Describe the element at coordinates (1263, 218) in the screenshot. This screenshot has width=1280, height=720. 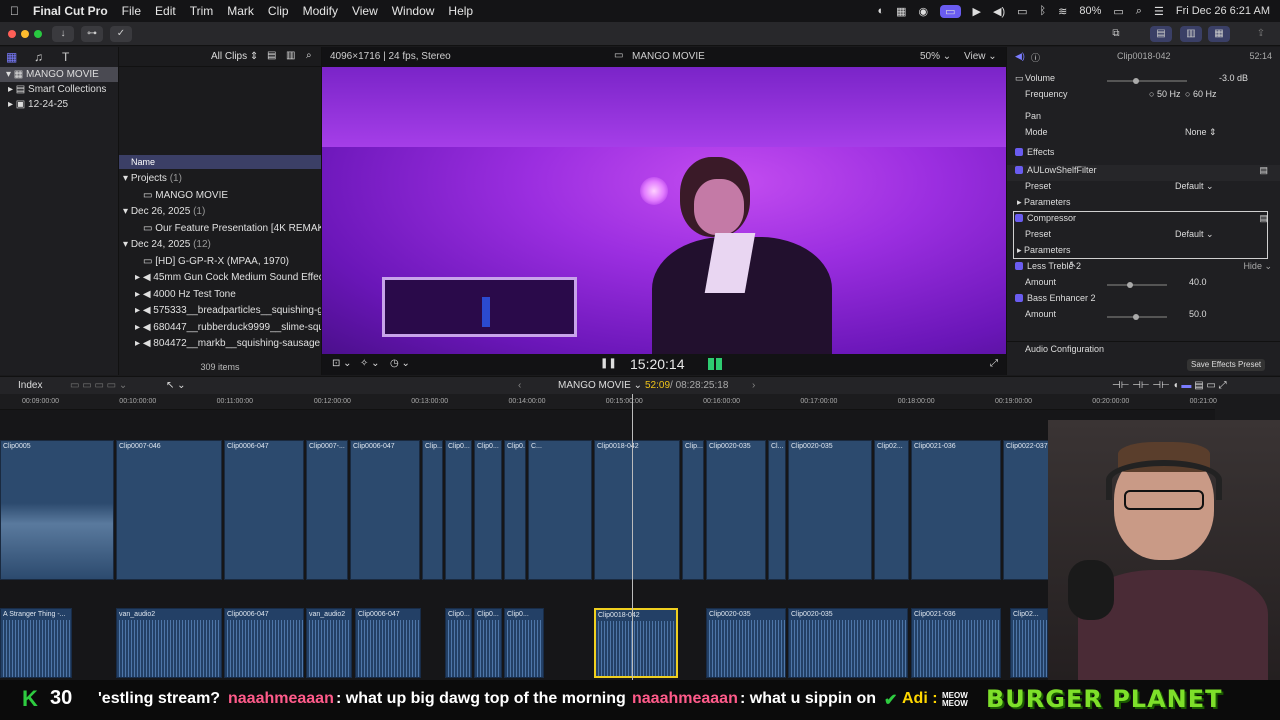
I see `compressor-settings-icon: ▤` at that location.